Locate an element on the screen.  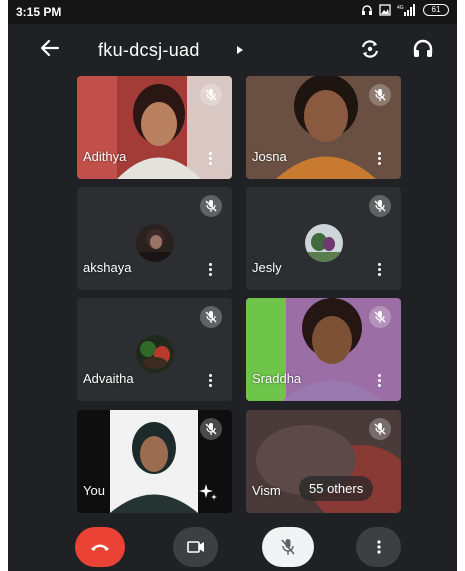
effects-sparkle-icon is located at coordinates (208, 492).